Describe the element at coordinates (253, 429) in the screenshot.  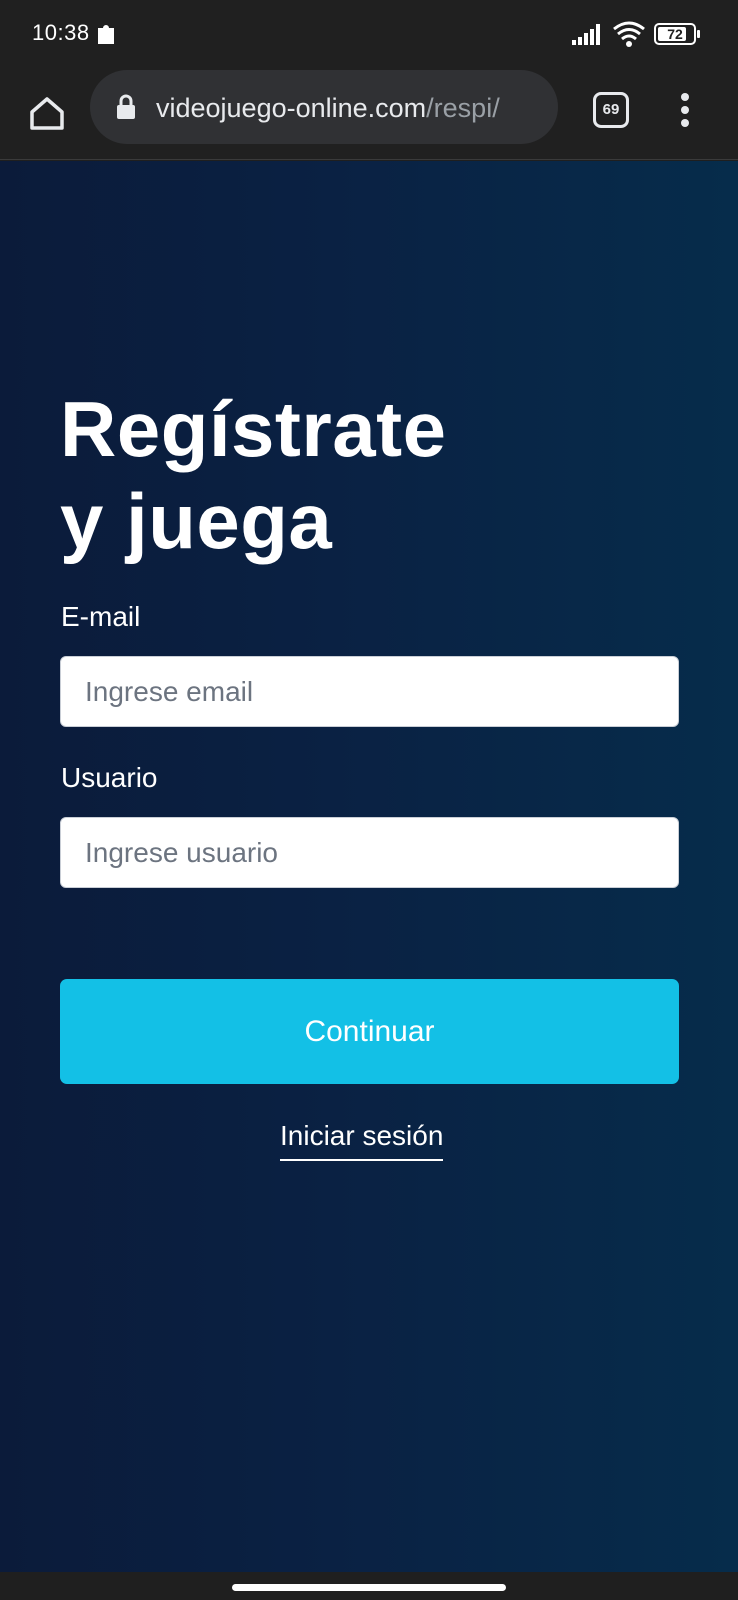
I see `title-line-1: Regístrate` at that location.